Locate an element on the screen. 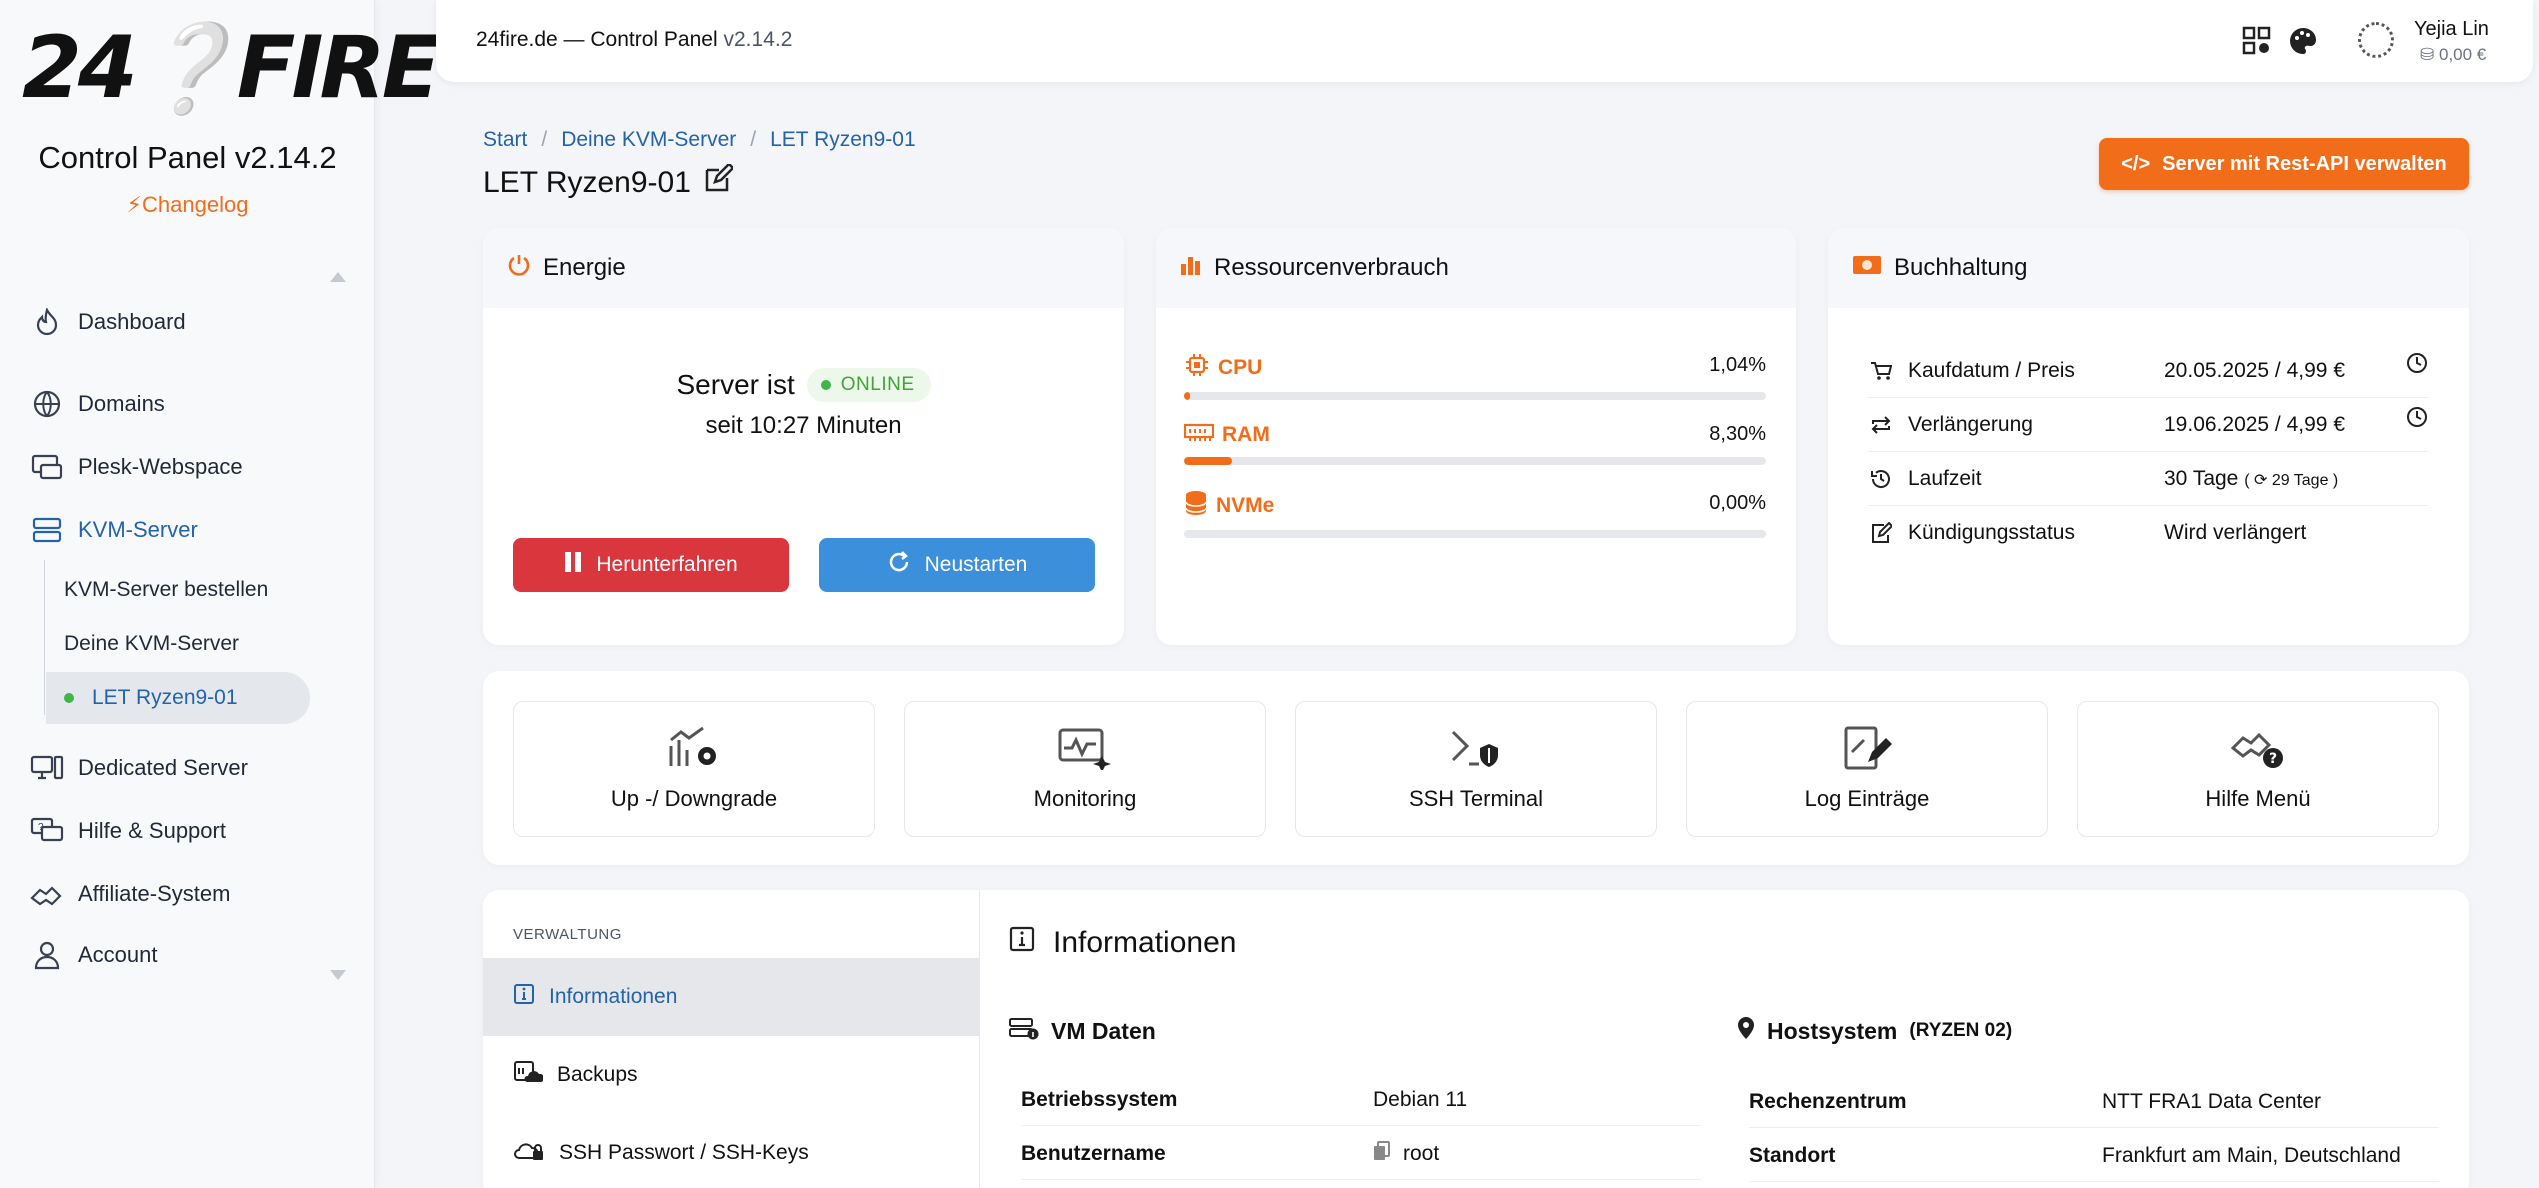  user-balance: ⛁ 0,00 € is located at coordinates (2453, 55).